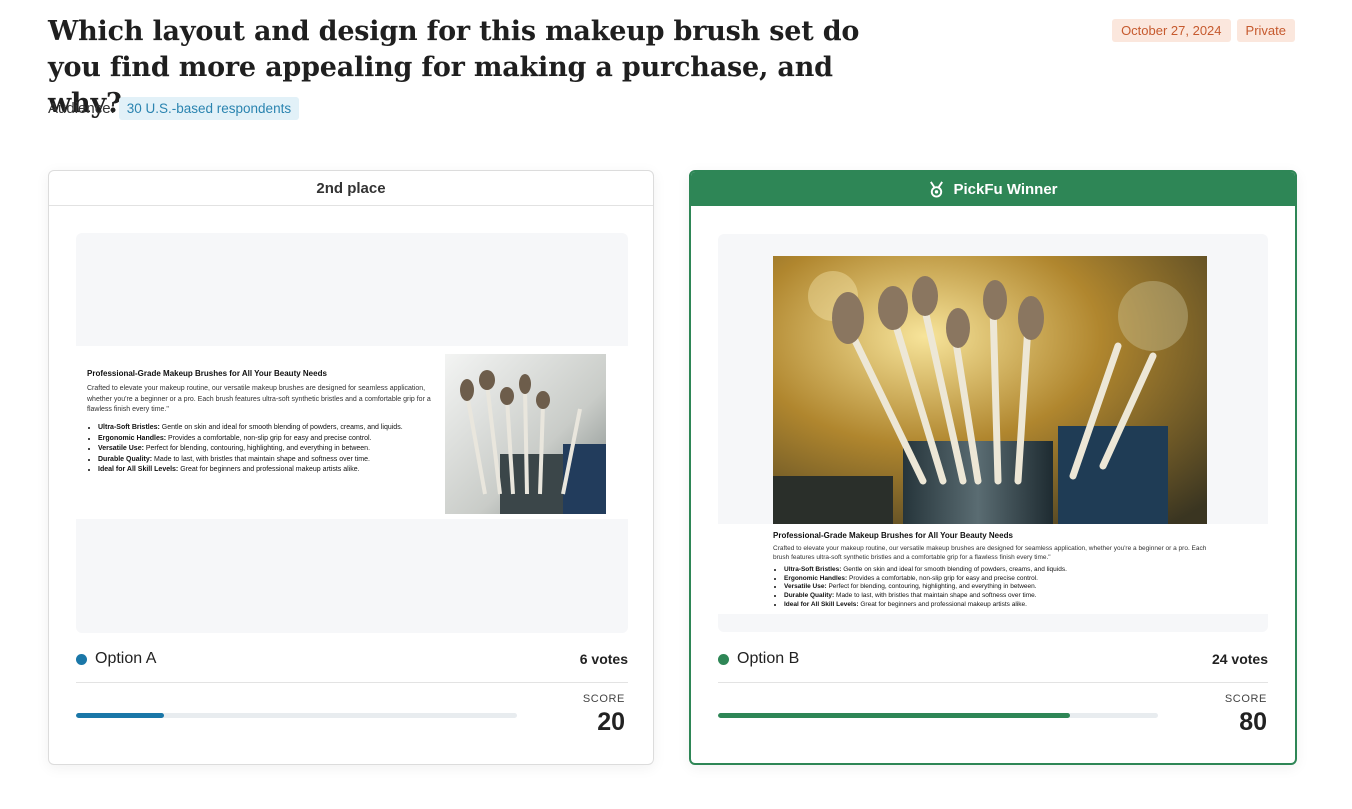 The image size is (1352, 809). I want to click on winner-label: PickFu Winner, so click(1005, 189).